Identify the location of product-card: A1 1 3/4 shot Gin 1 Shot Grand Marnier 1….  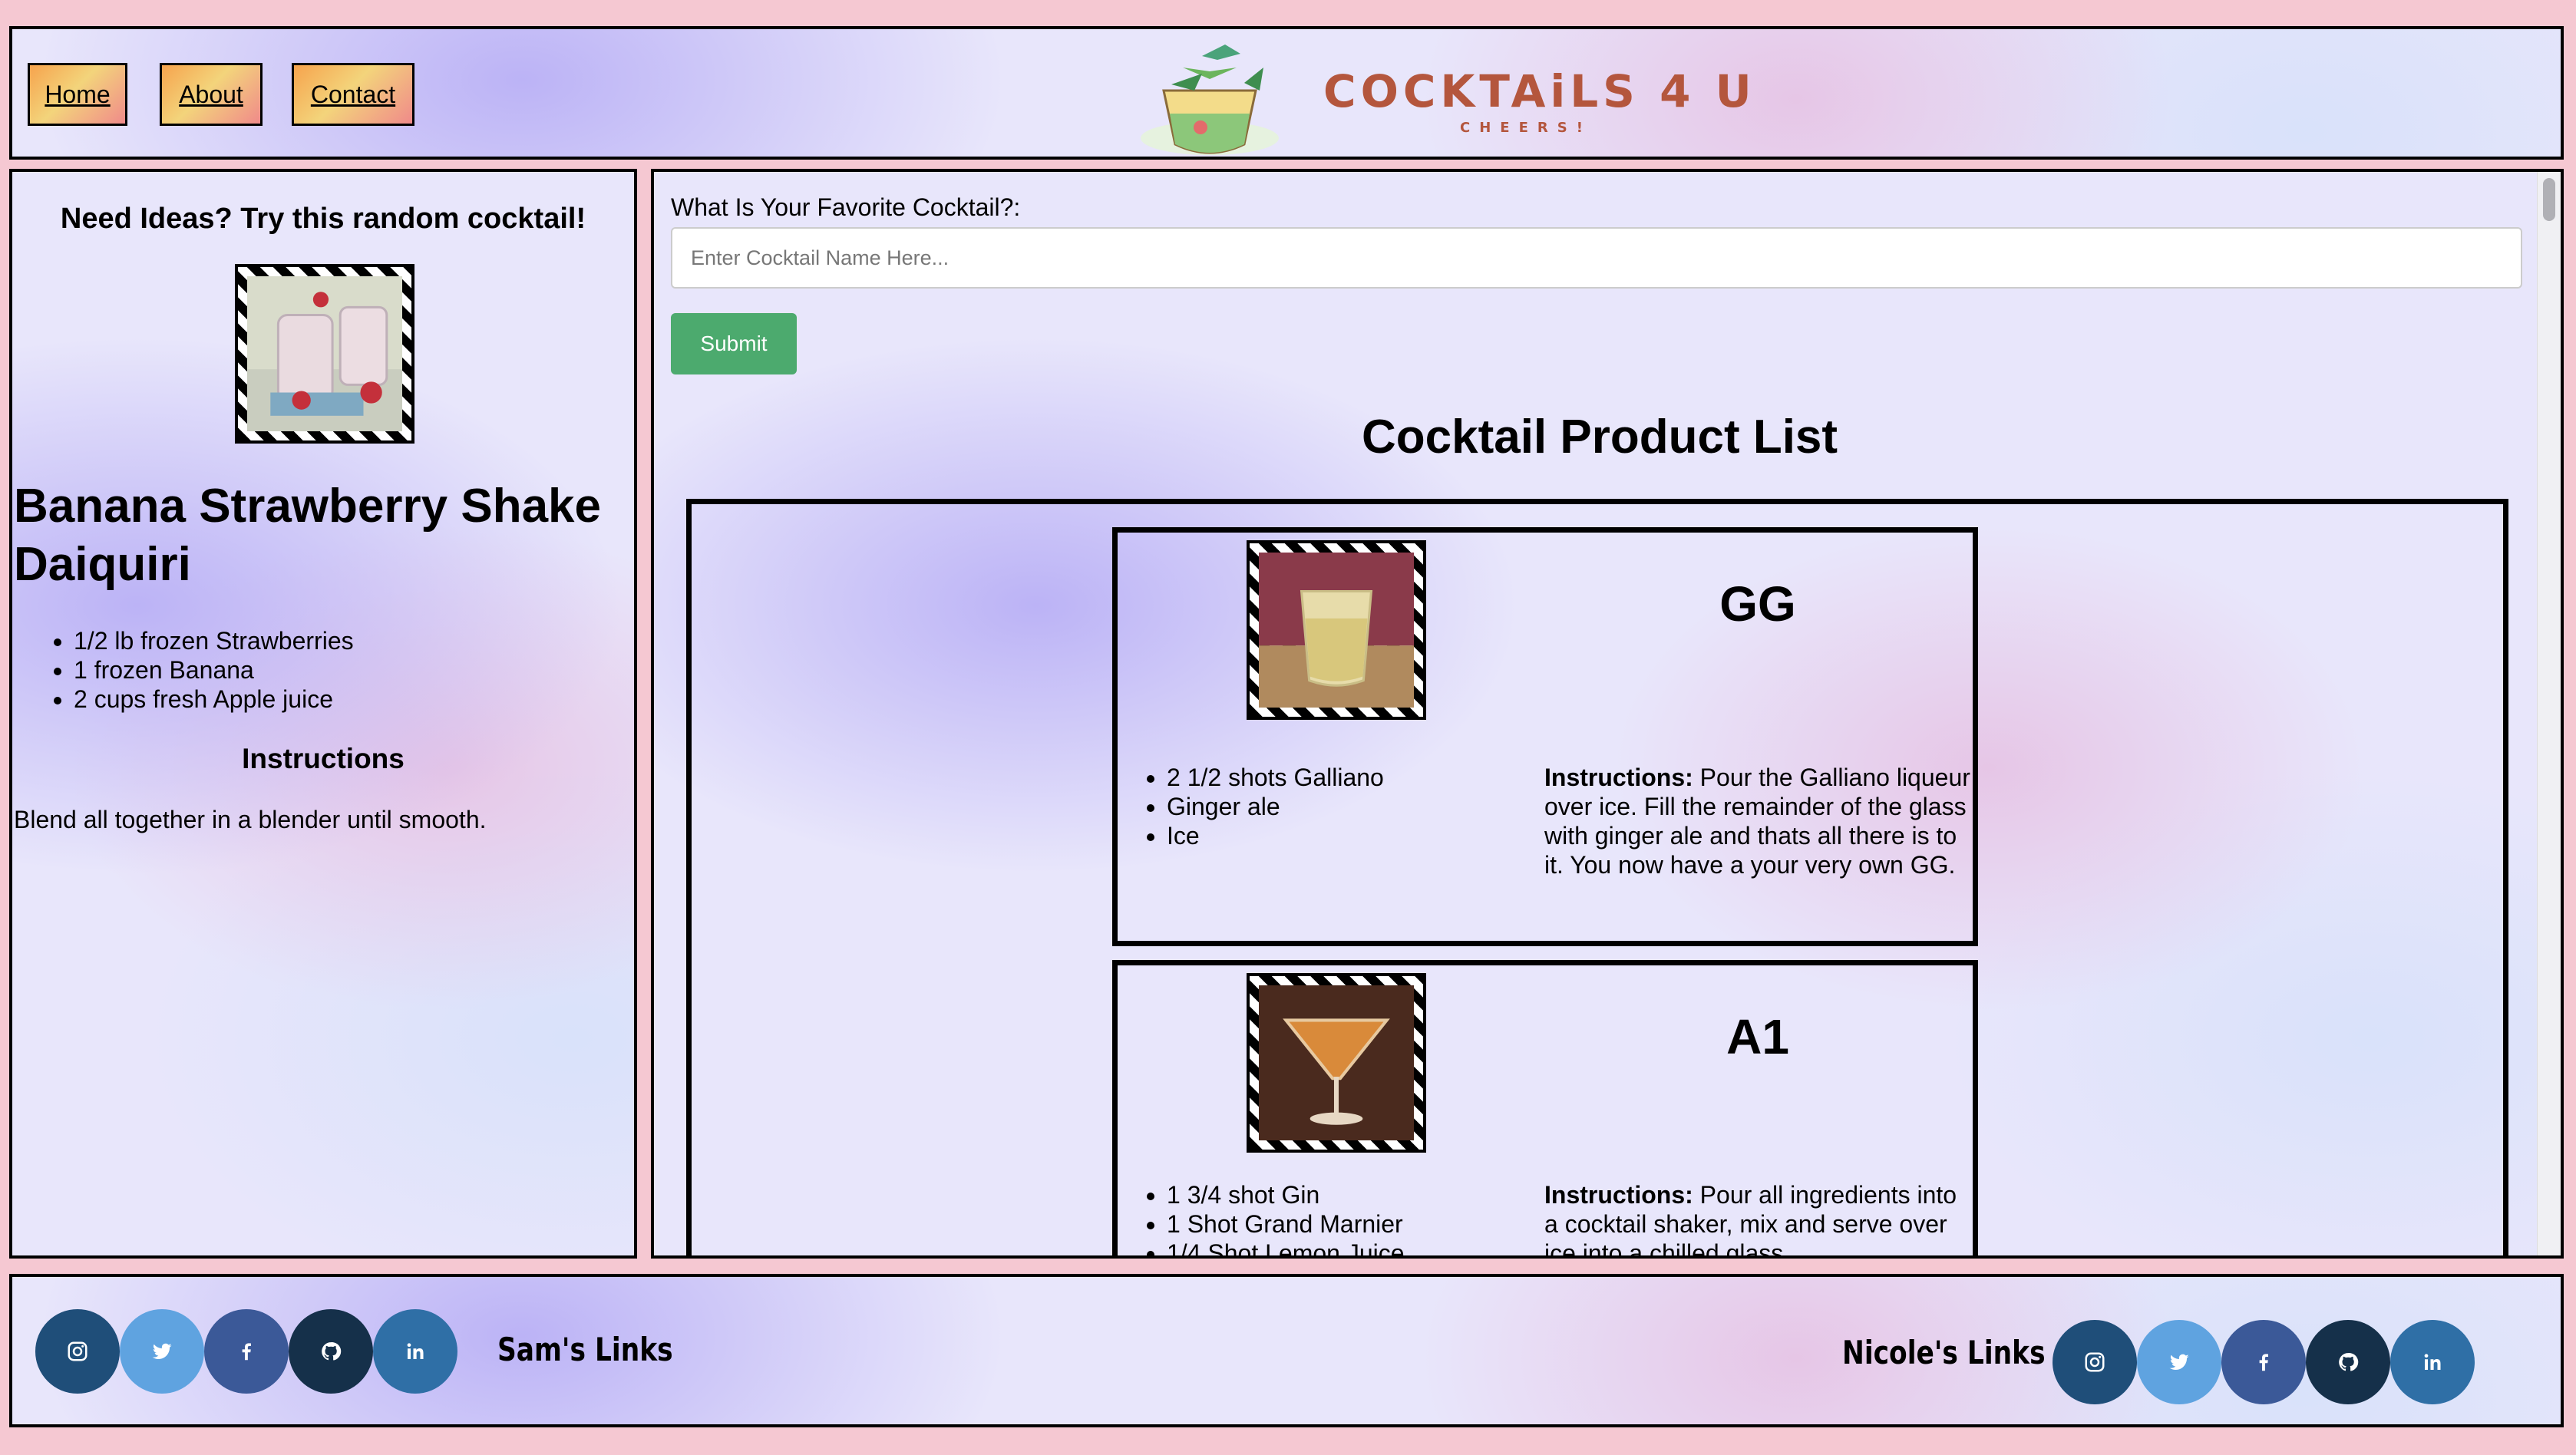
(1545, 1107).